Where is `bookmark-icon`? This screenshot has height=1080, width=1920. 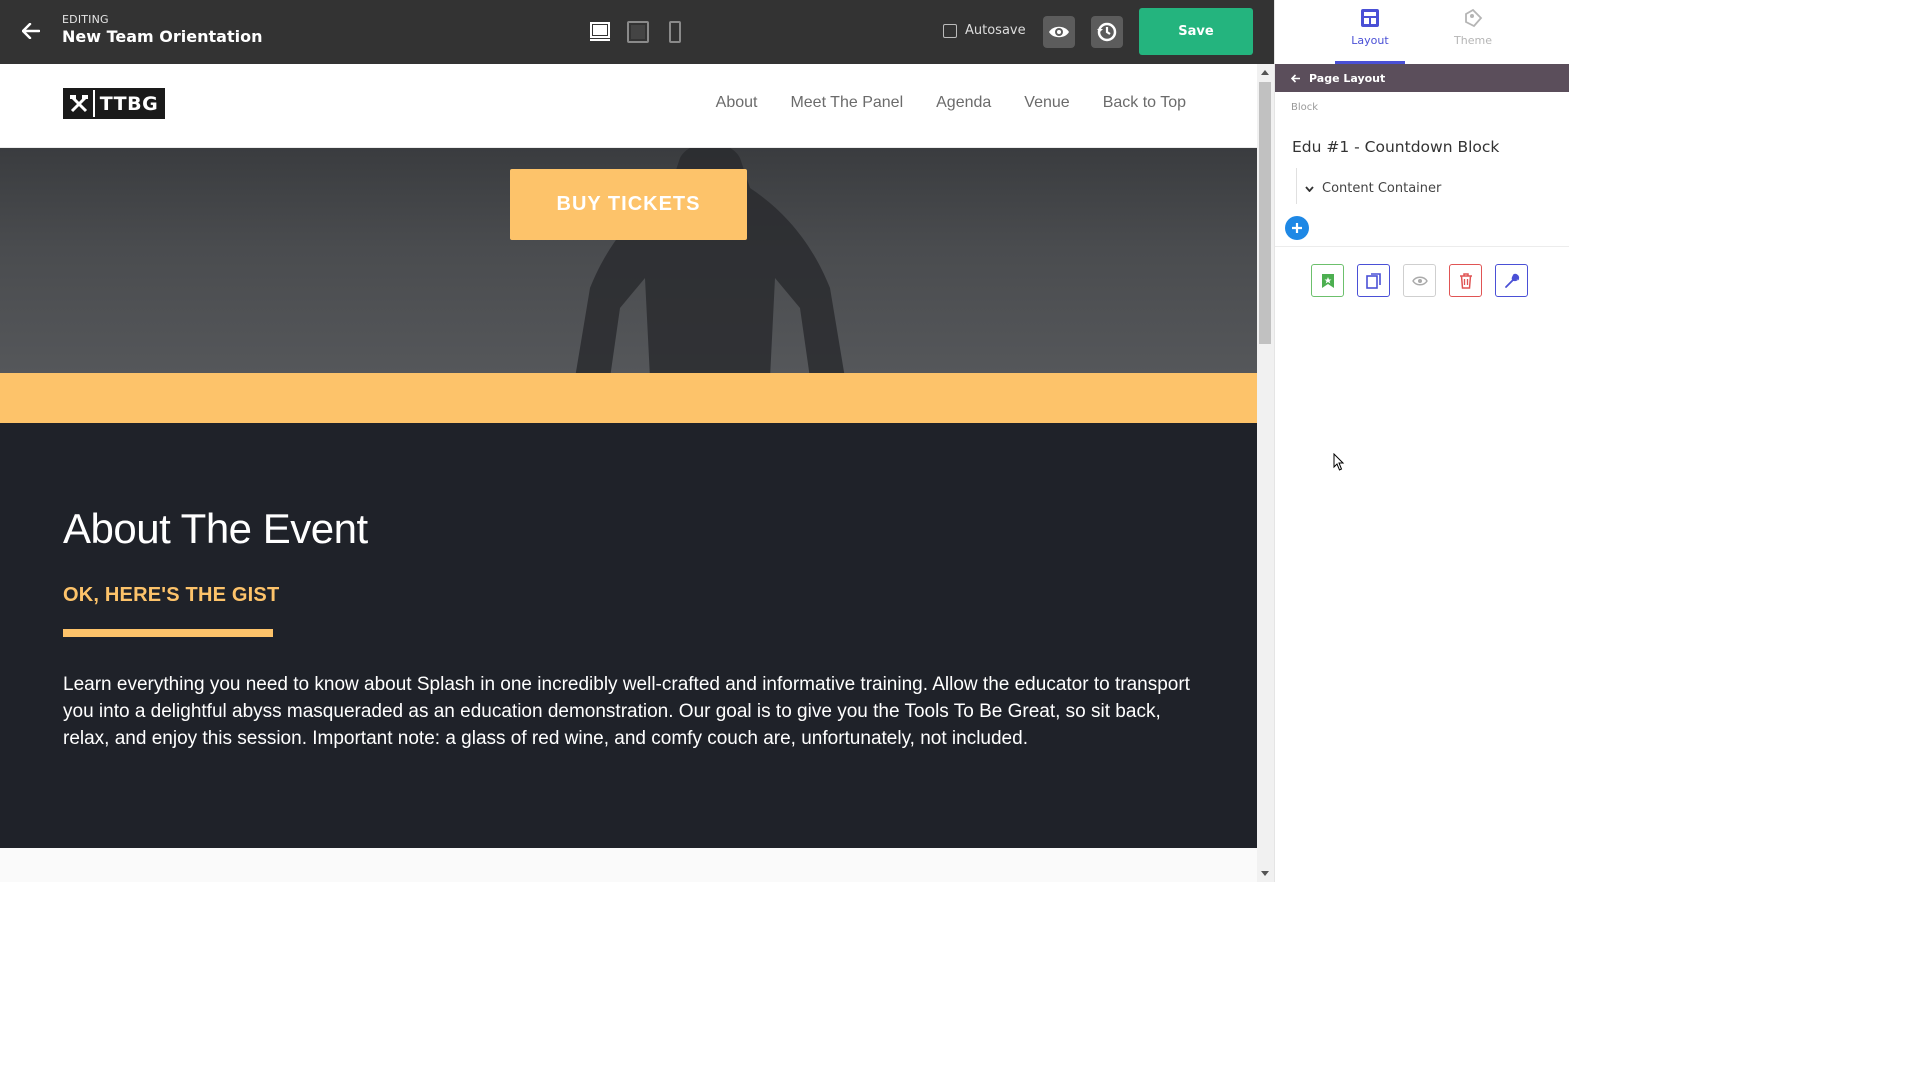
bookmark-icon is located at coordinates (1327, 280).